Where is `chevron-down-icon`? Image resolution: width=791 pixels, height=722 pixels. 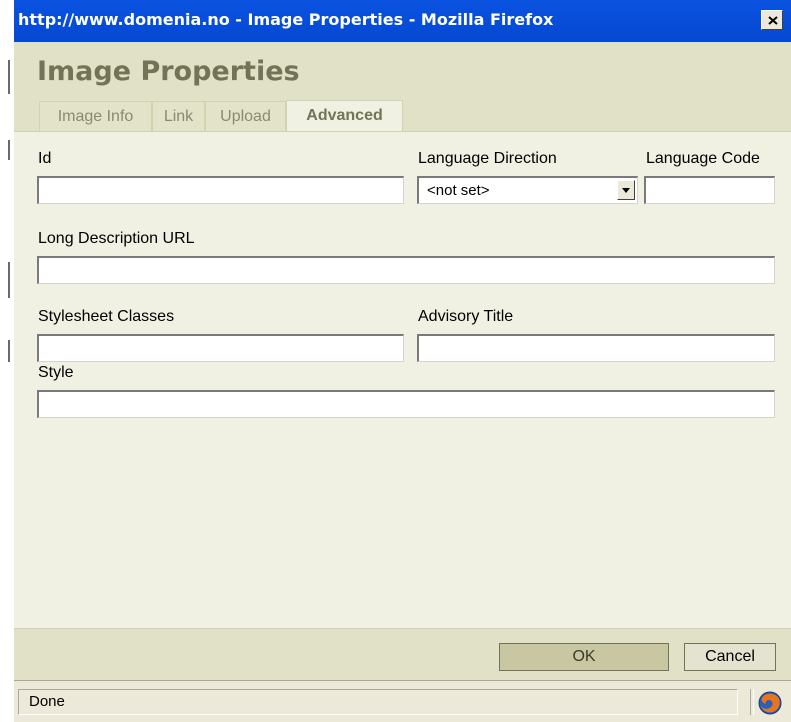
chevron-down-icon is located at coordinates (626, 190).